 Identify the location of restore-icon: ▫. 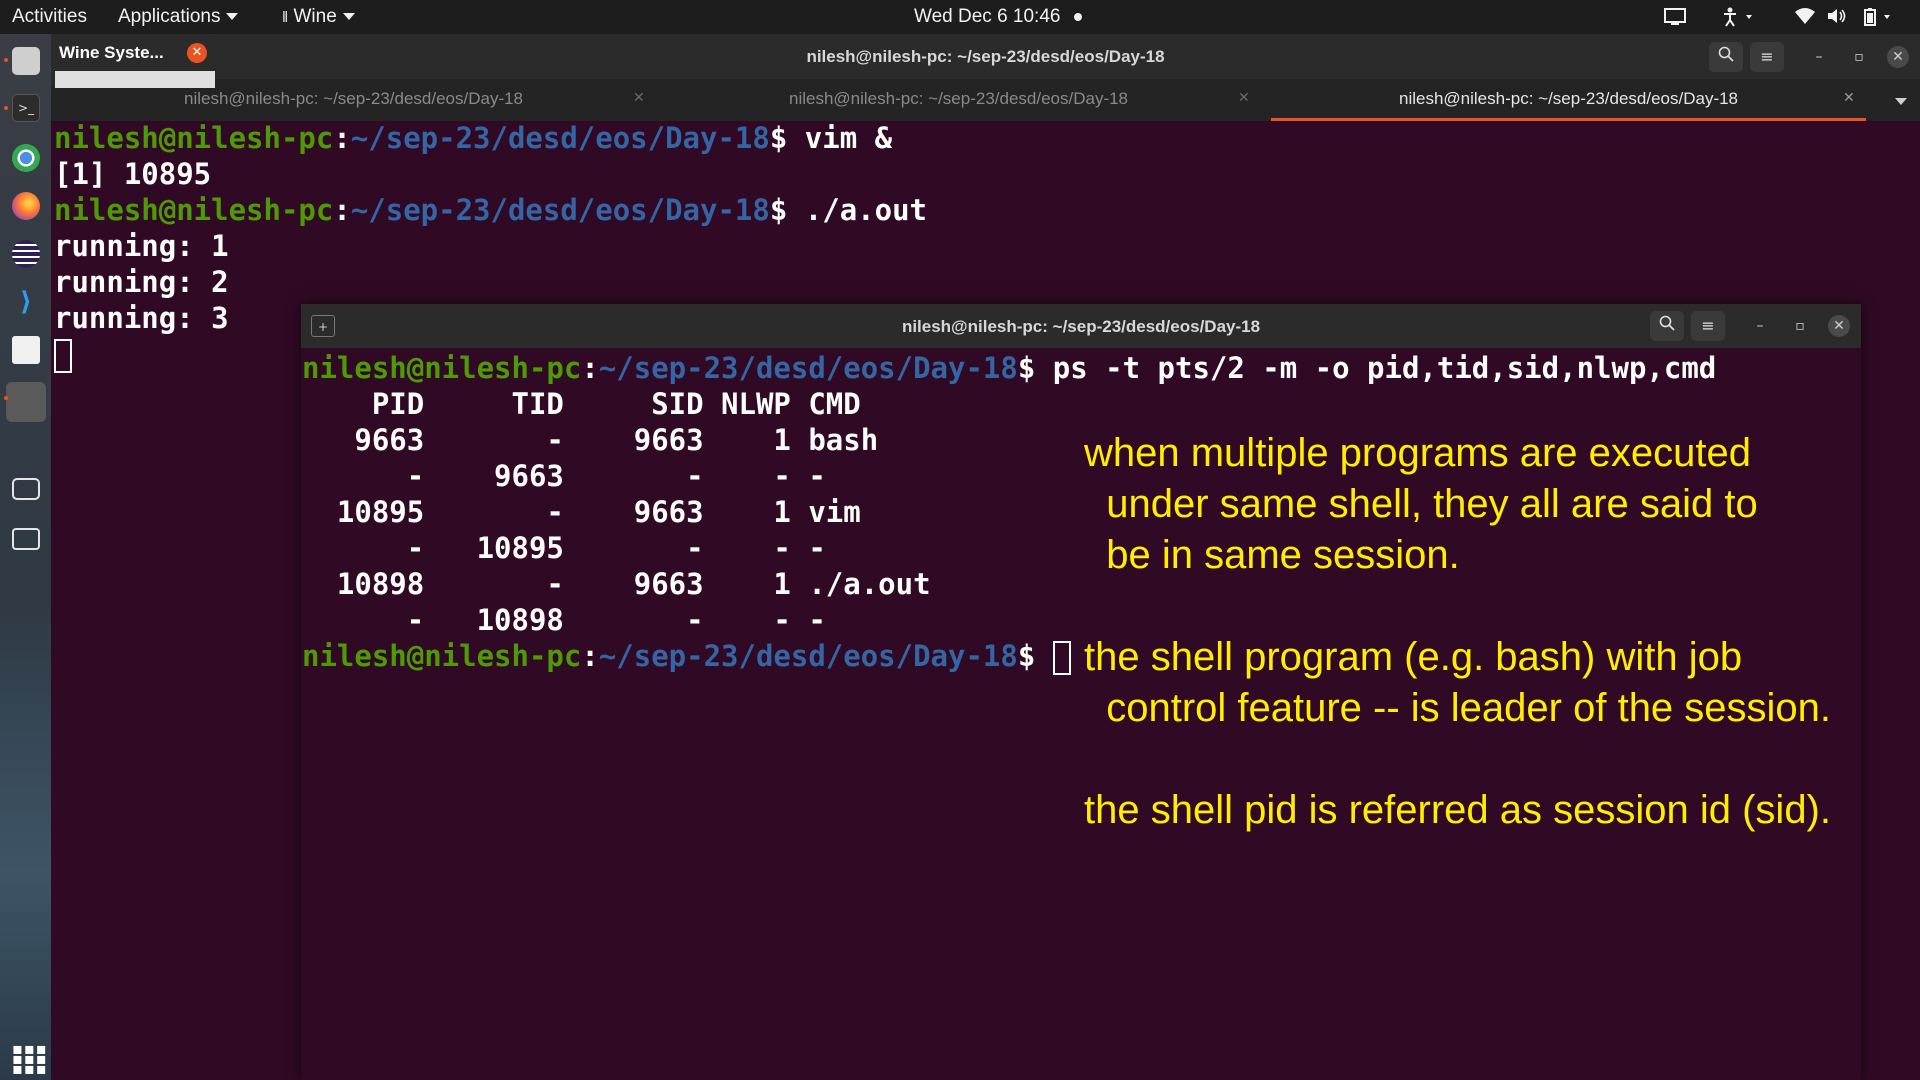
(1859, 57).